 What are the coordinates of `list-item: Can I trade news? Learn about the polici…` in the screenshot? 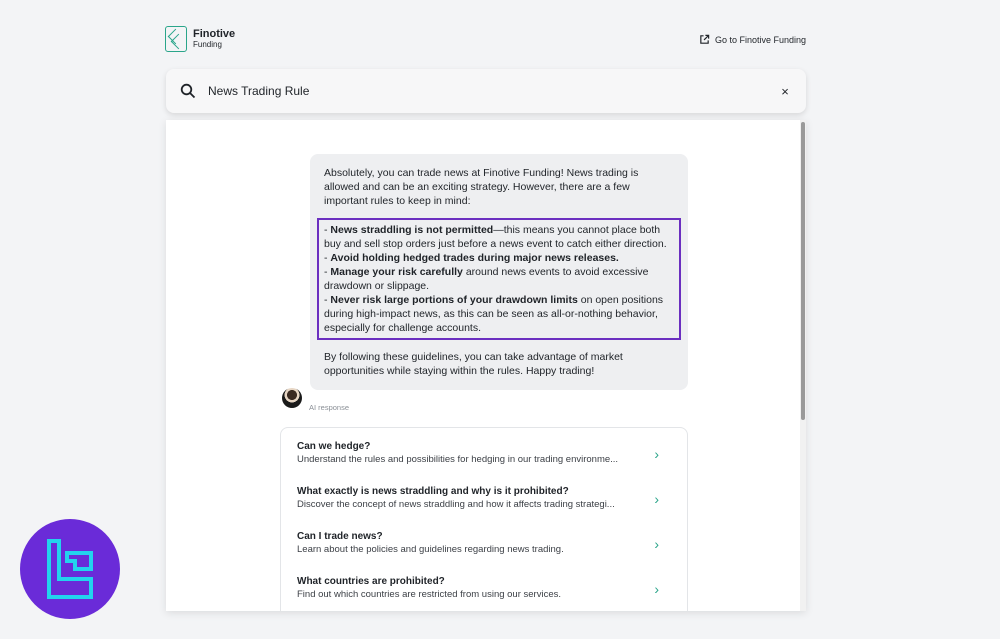 It's located at (484, 540).